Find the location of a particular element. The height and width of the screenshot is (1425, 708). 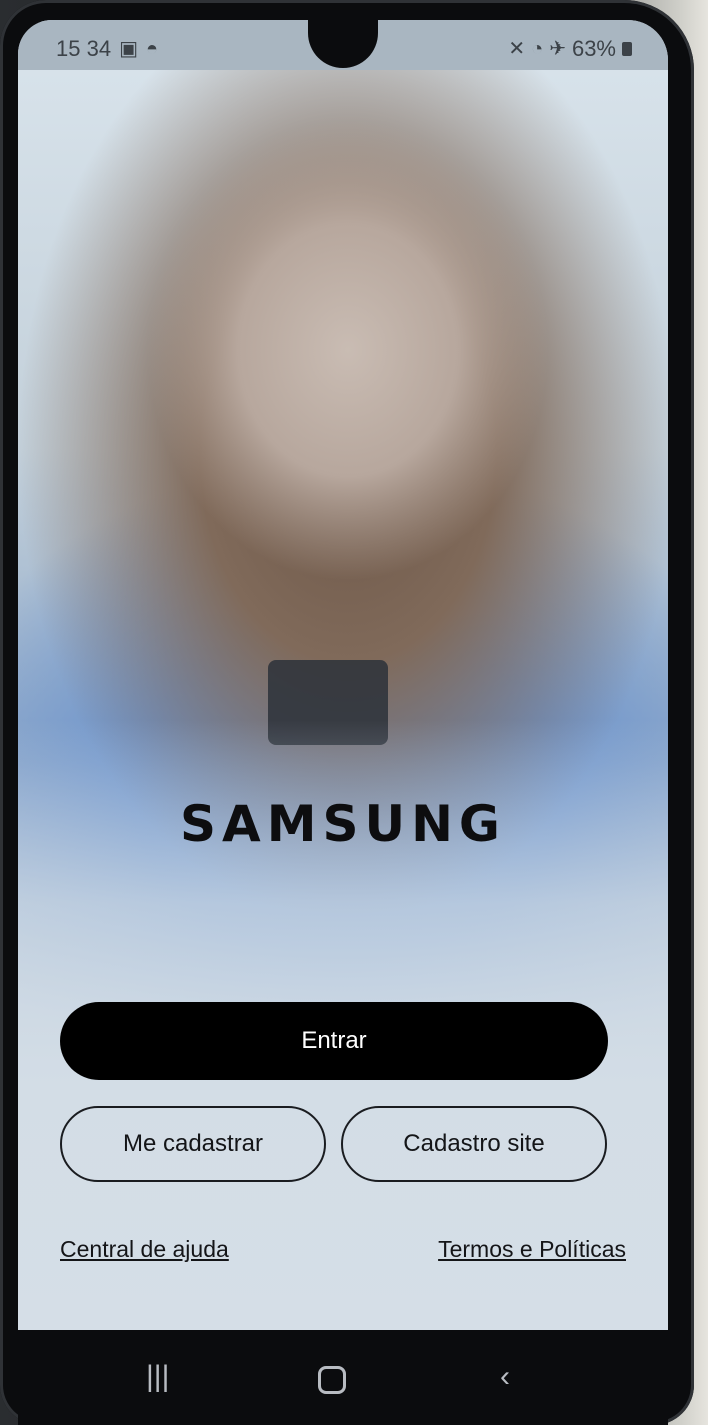

help-center-link: Central de ajuda is located at coordinates (144, 1249).